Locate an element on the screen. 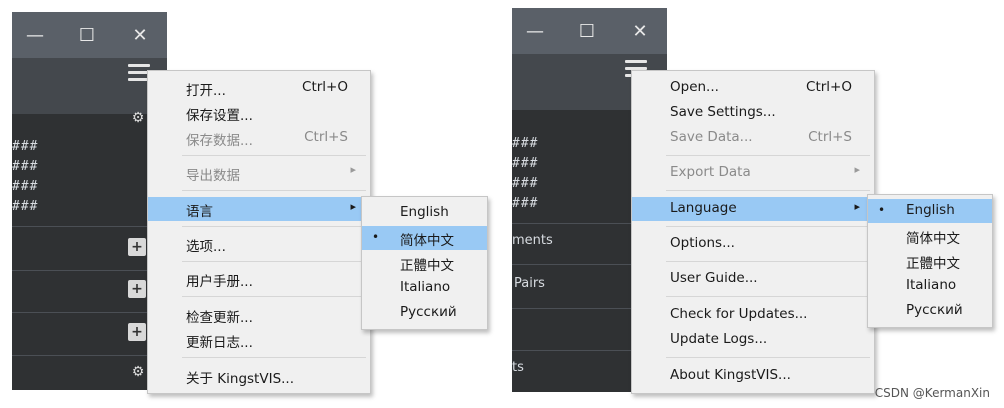 The image size is (1004, 408). menu-item-save-data: 保存数据... Ctrl+S is located at coordinates (267, 139).